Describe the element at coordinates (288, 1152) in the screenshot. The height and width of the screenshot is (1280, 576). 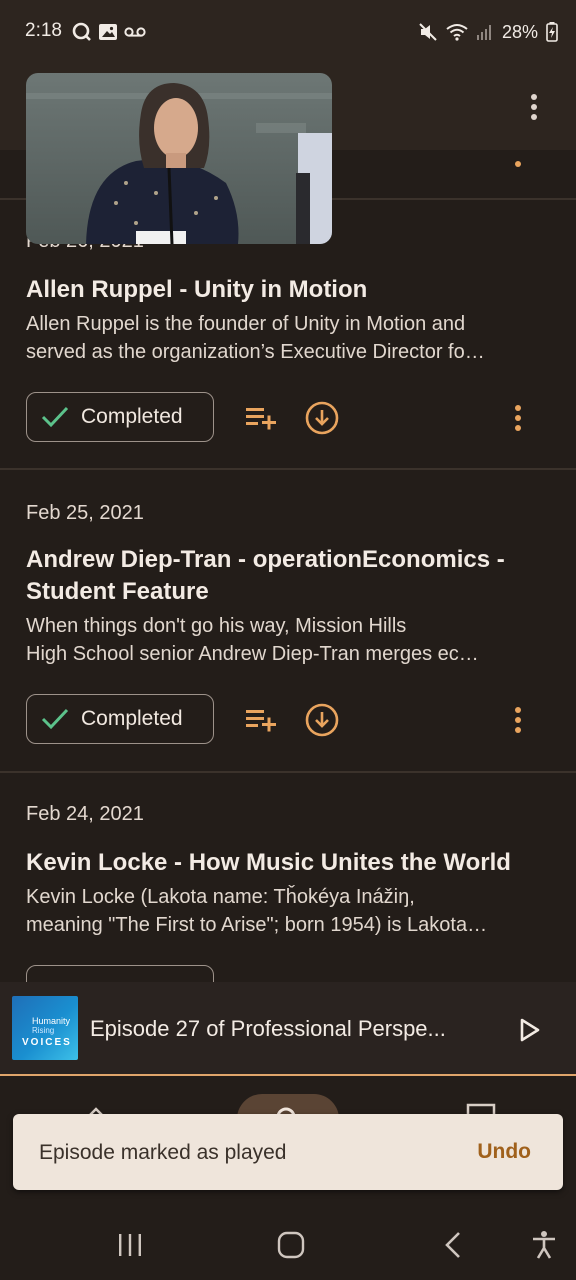
I see `snackbar: Episode marked as played Undo` at that location.